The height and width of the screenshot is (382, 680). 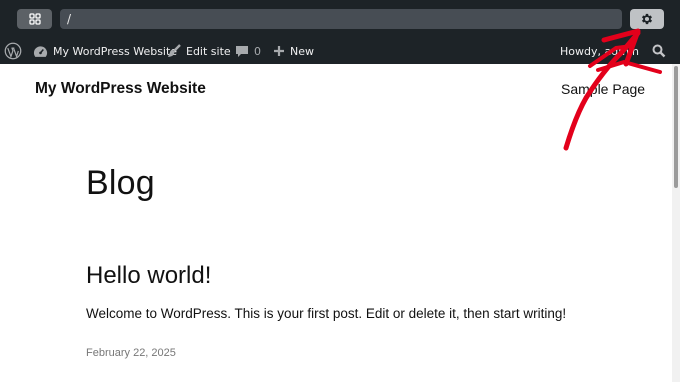 What do you see at coordinates (208, 51) in the screenshot?
I see `edit-site-label: Edit site` at bounding box center [208, 51].